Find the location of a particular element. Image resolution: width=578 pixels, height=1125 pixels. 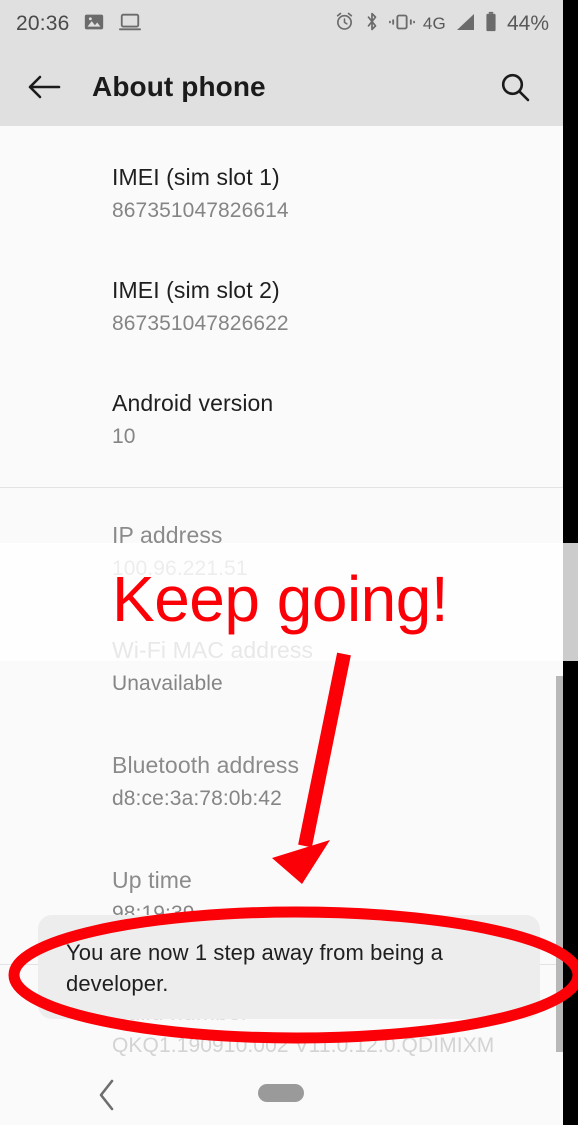

nav-home-pill is located at coordinates (281, 1093).